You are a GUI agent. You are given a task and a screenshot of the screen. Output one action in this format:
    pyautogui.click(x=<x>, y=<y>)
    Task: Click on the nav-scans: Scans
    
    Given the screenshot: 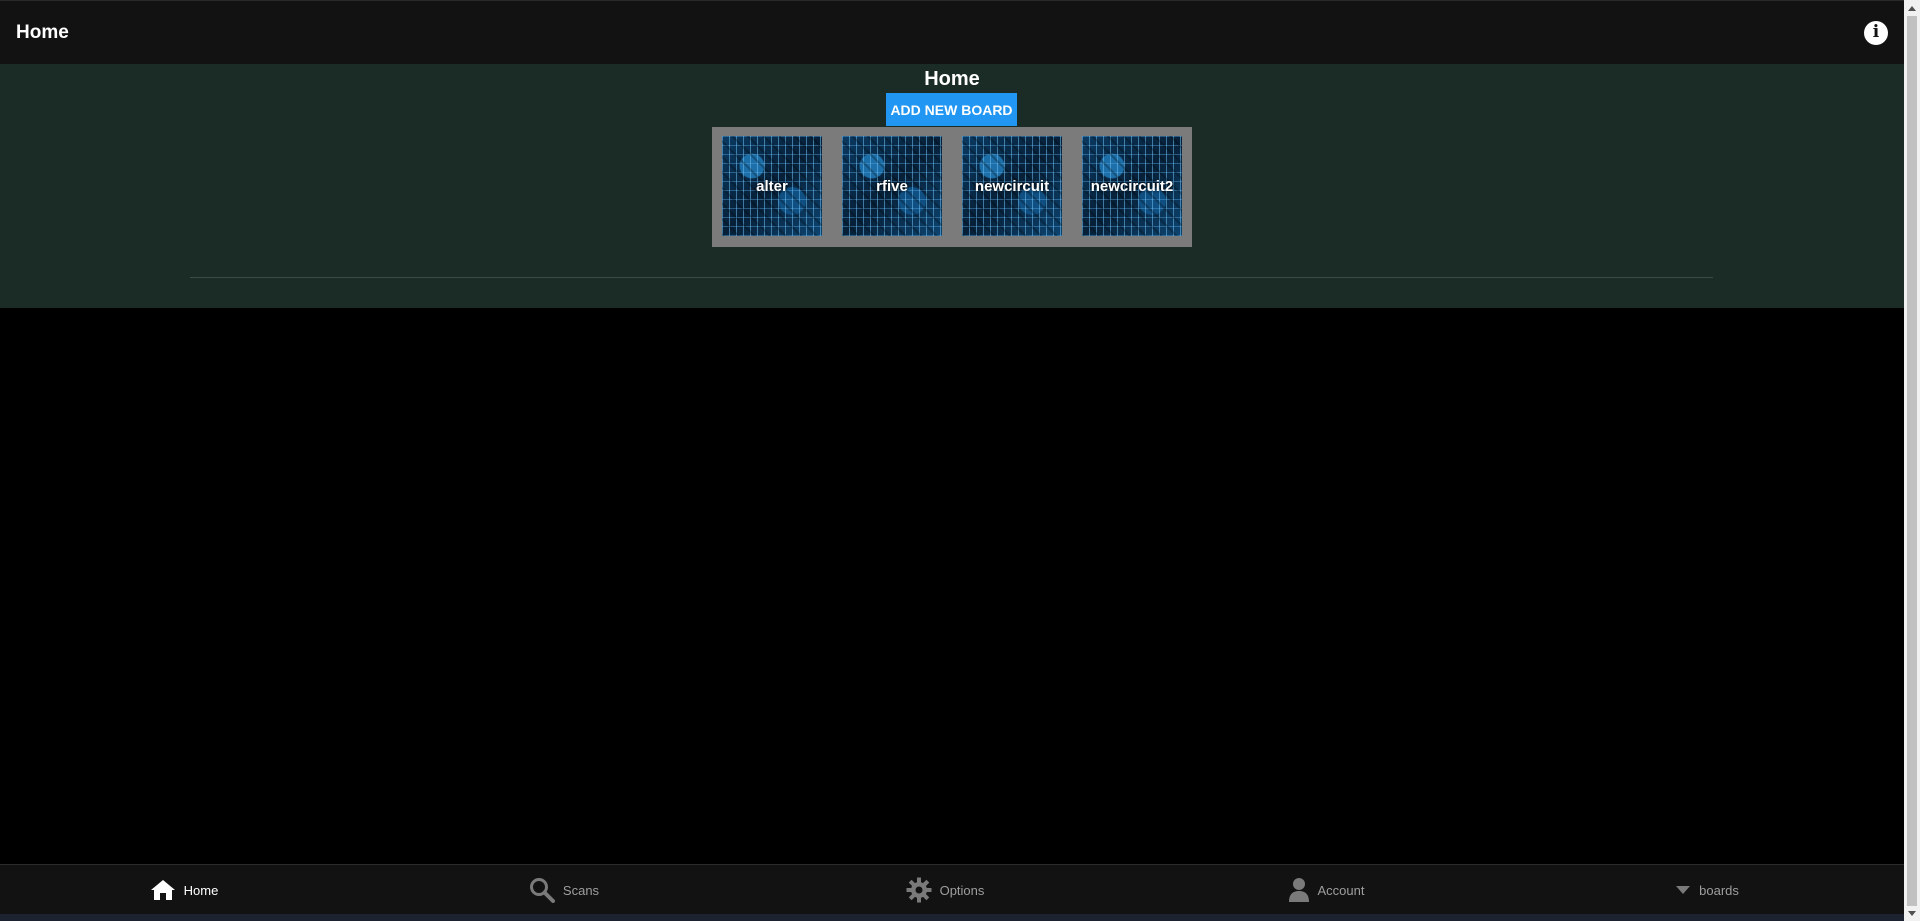 What is the action you would take?
    pyautogui.click(x=564, y=890)
    